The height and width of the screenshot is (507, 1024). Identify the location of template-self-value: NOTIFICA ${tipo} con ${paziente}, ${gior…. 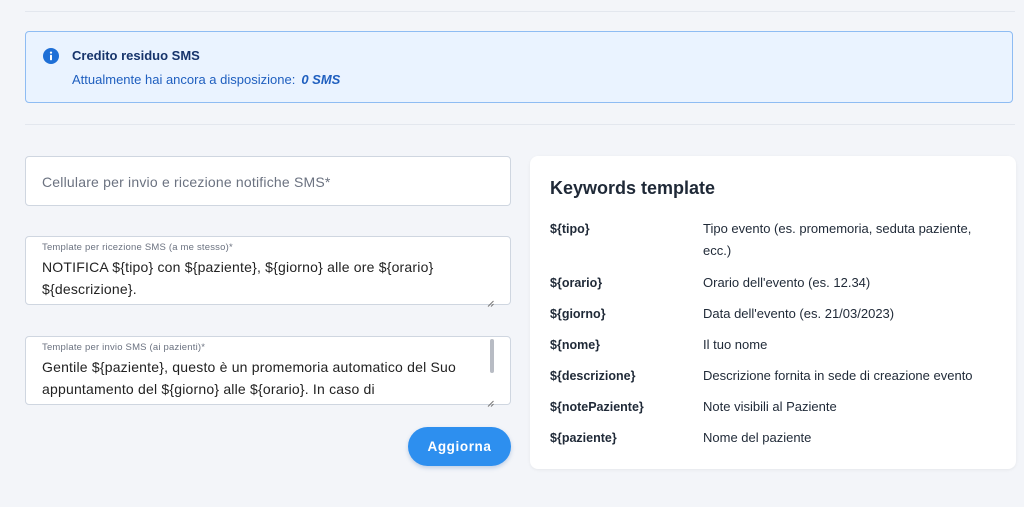
(267, 278).